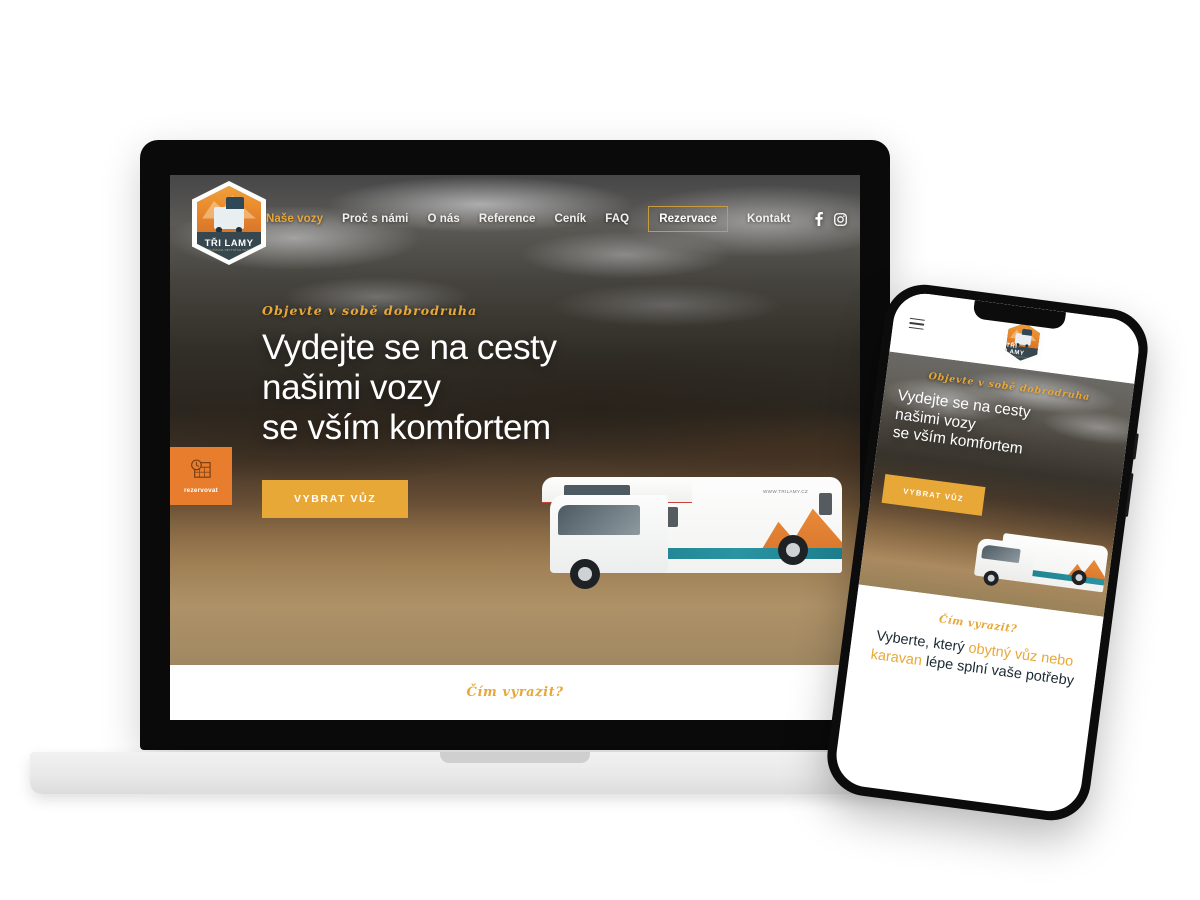  Describe the element at coordinates (825, 504) in the screenshot. I see `motorhome-window` at that location.